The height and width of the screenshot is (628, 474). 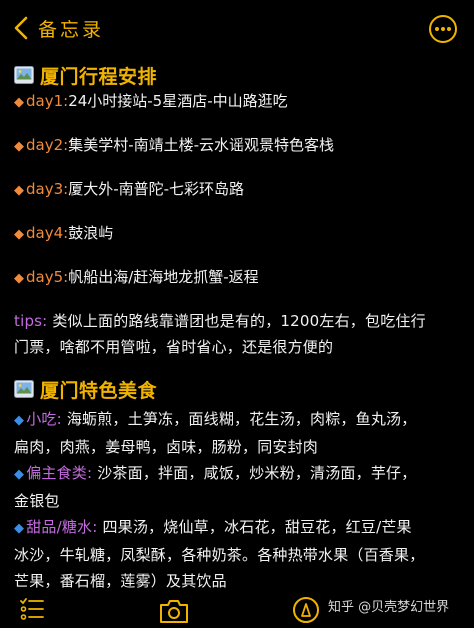 I want to click on checklist-icon, so click(x=32, y=609).